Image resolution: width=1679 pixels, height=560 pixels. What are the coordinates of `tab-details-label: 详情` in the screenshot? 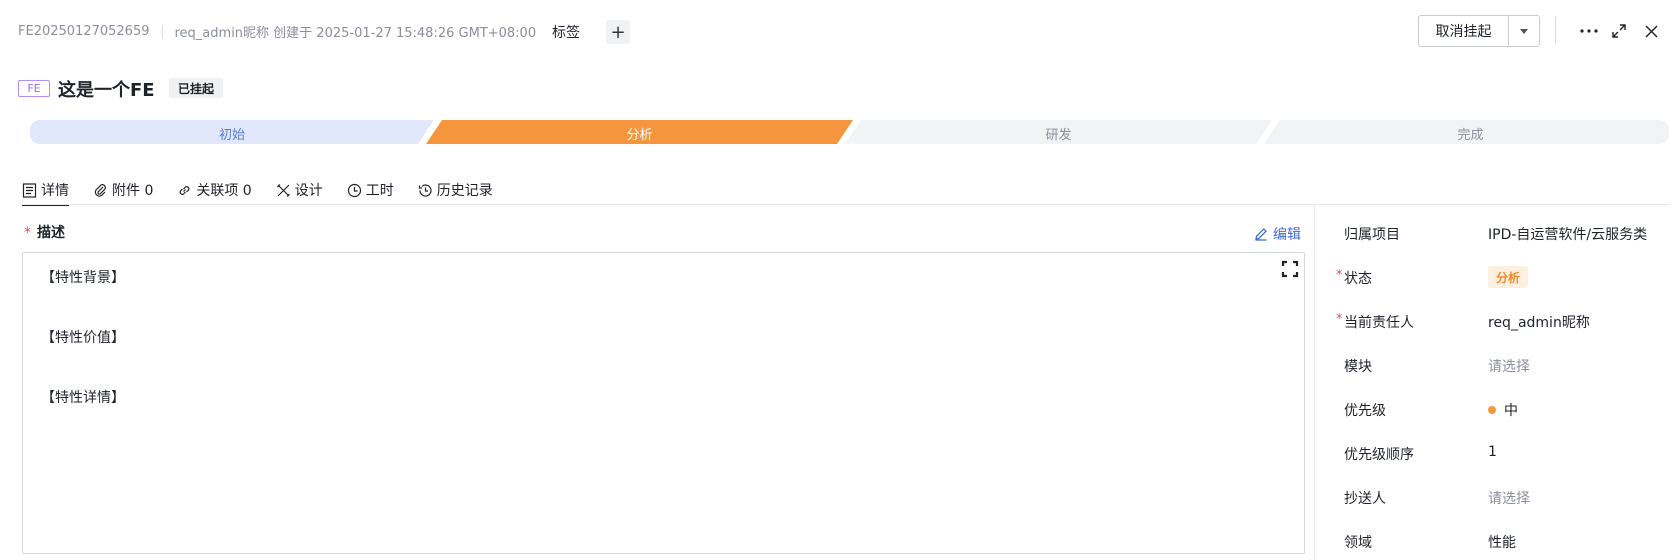 It's located at (55, 191).